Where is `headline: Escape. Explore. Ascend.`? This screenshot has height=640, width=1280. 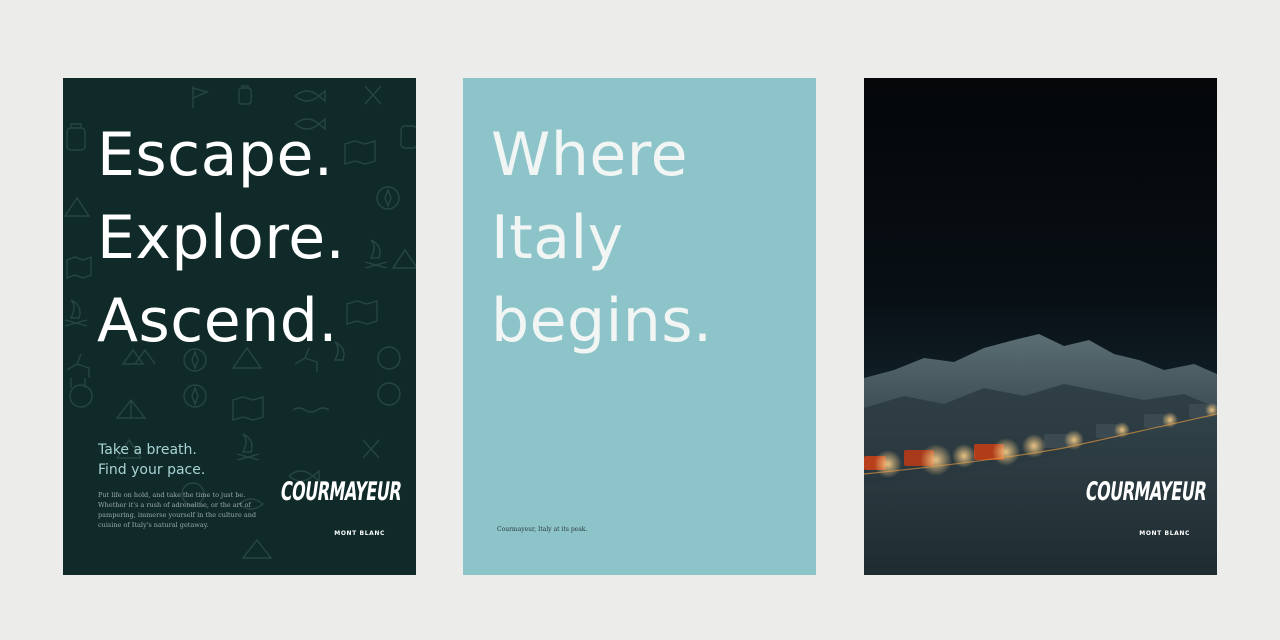 headline: Escape. Explore. Ascend. is located at coordinates (221, 238).